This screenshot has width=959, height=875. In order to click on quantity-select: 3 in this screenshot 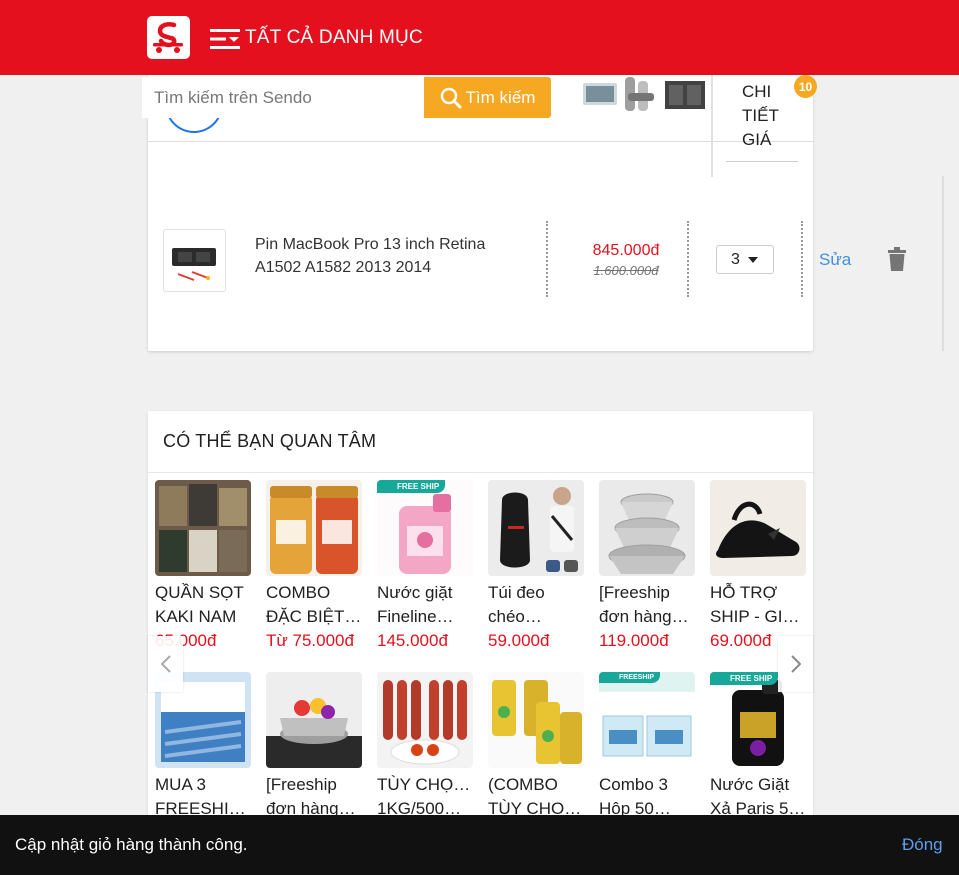, I will do `click(745, 259)`.